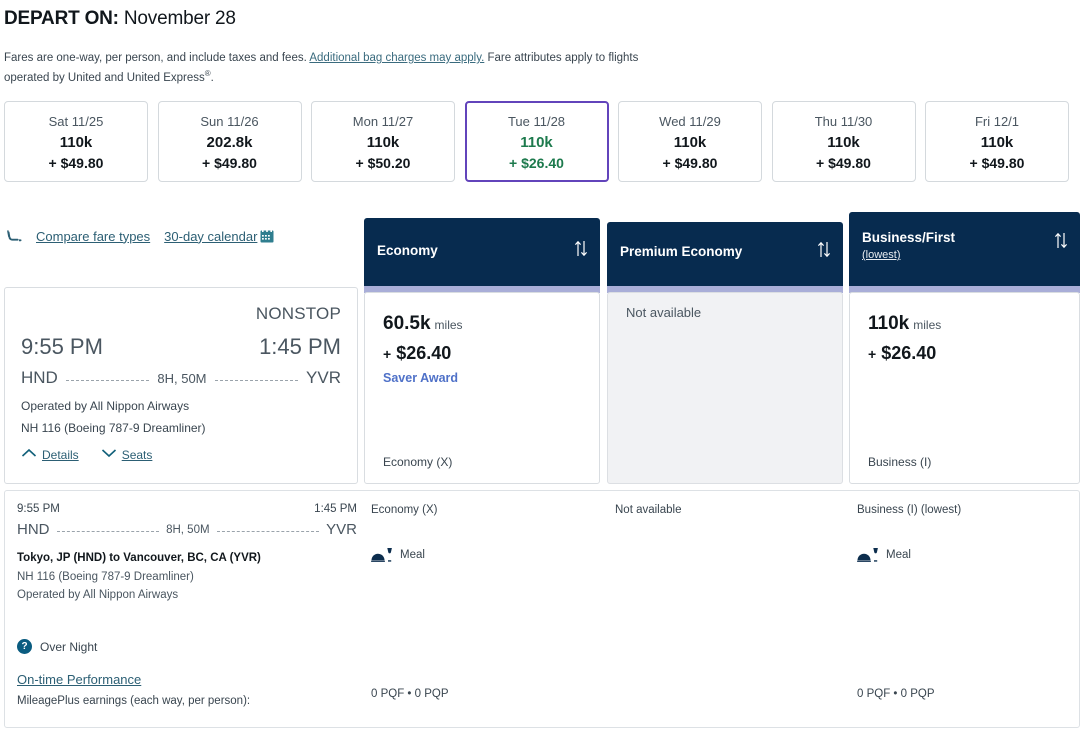 The height and width of the screenshot is (747, 1080). I want to click on fare-miles-value: 60.5k, so click(407, 323).